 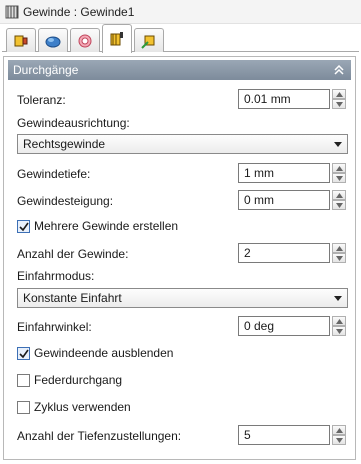 I want to click on tiefe-input: 1 mm, so click(x=284, y=173).